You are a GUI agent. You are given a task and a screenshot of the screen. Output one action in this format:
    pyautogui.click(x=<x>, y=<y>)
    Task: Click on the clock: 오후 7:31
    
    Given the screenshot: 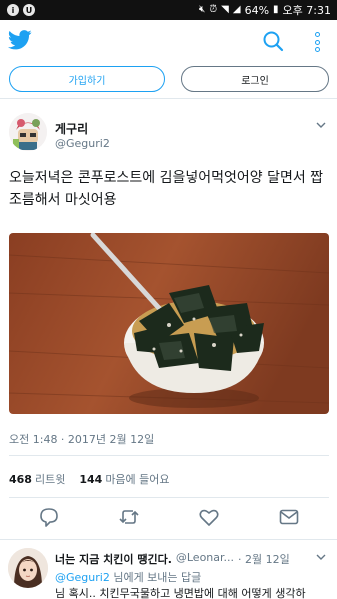 What is the action you would take?
    pyautogui.click(x=306, y=10)
    